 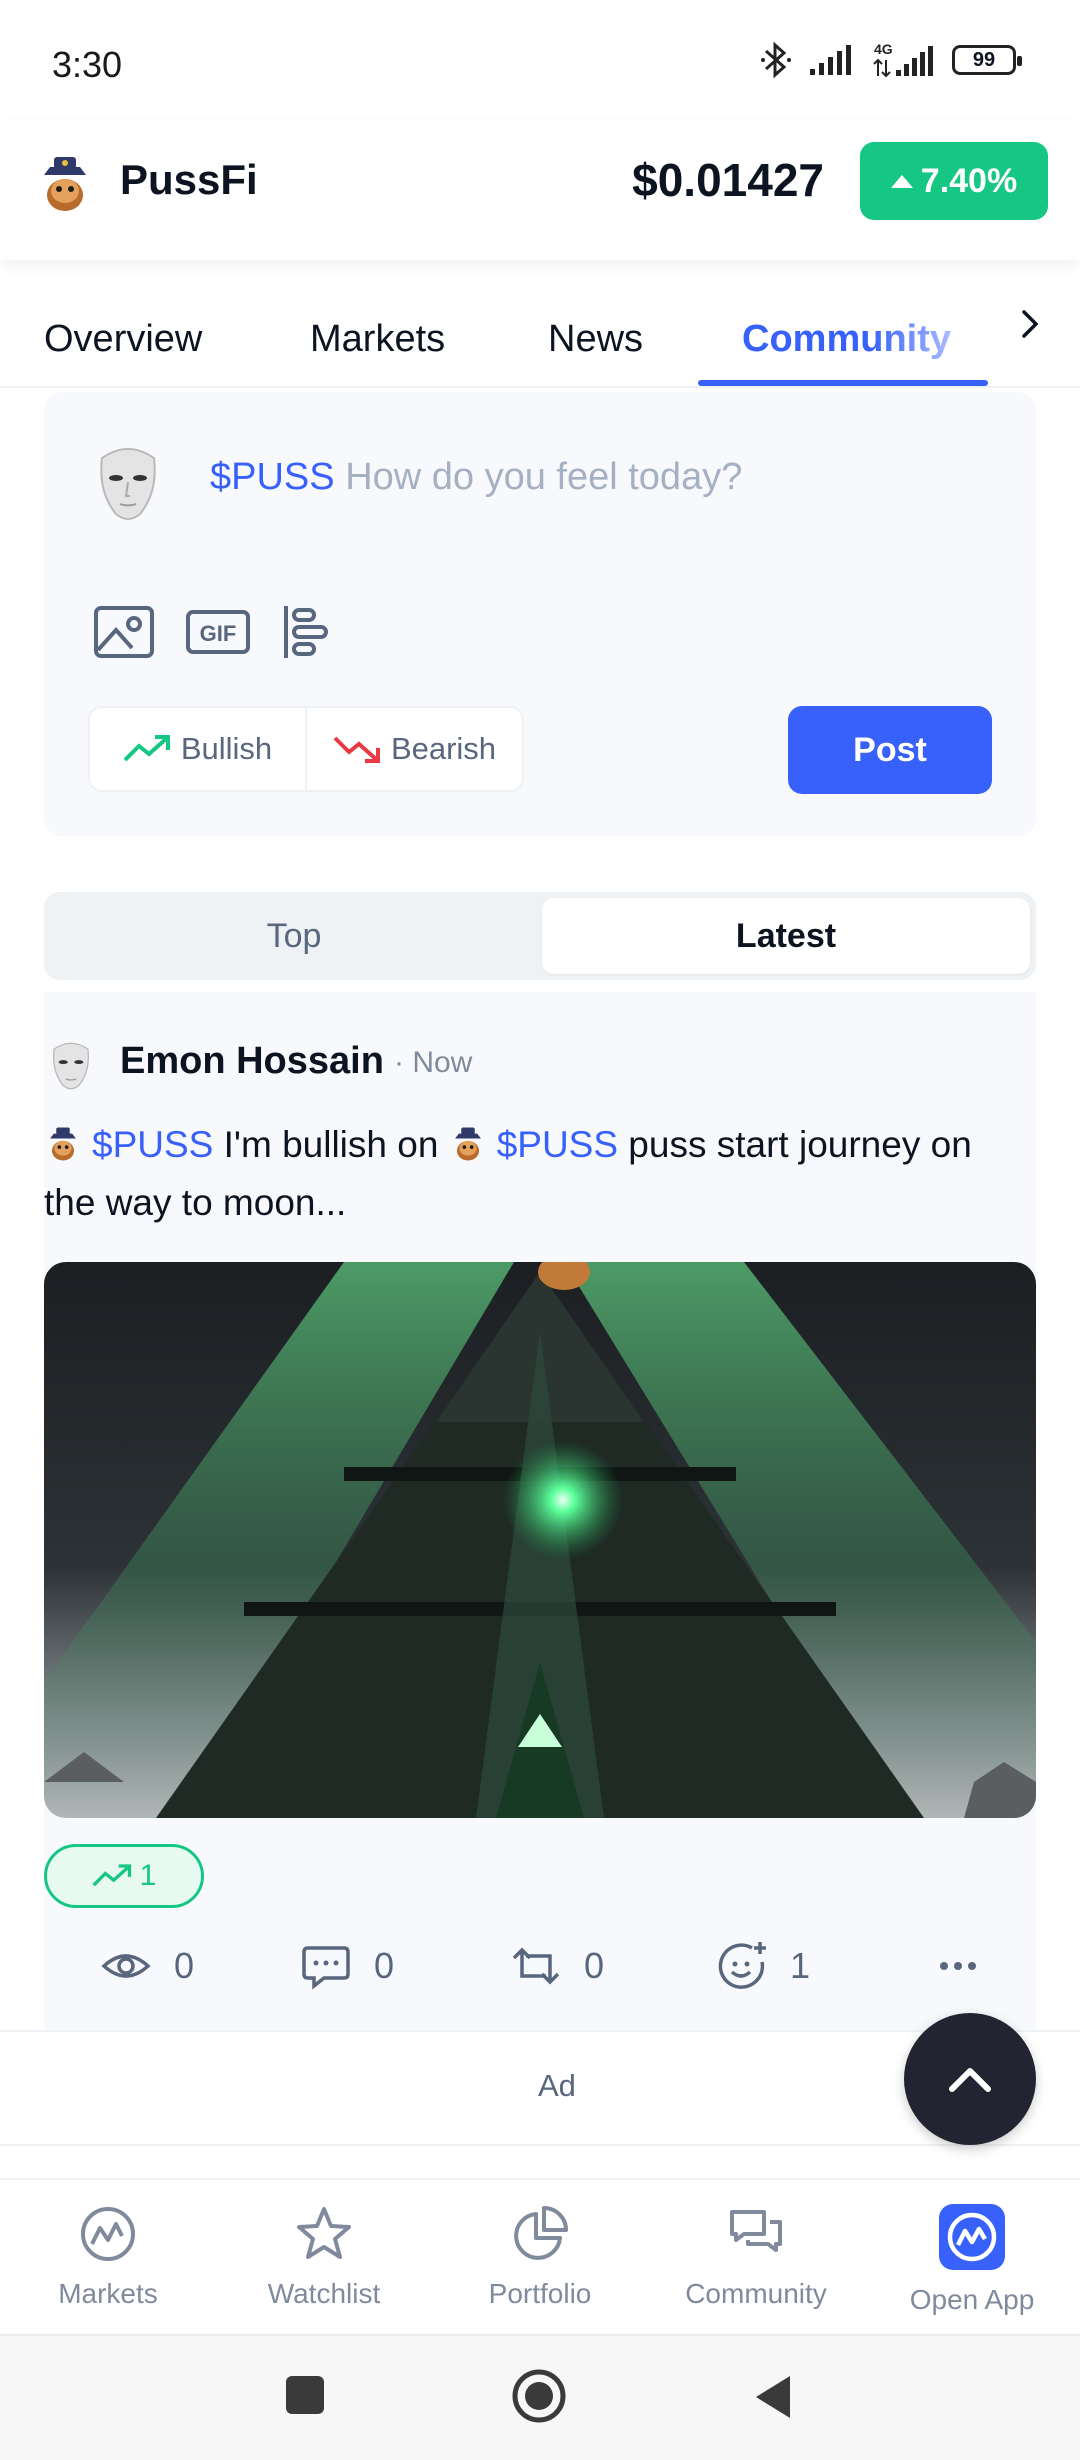 I want to click on coin-header: PussFi $0.01427 7.40%, so click(x=540, y=190).